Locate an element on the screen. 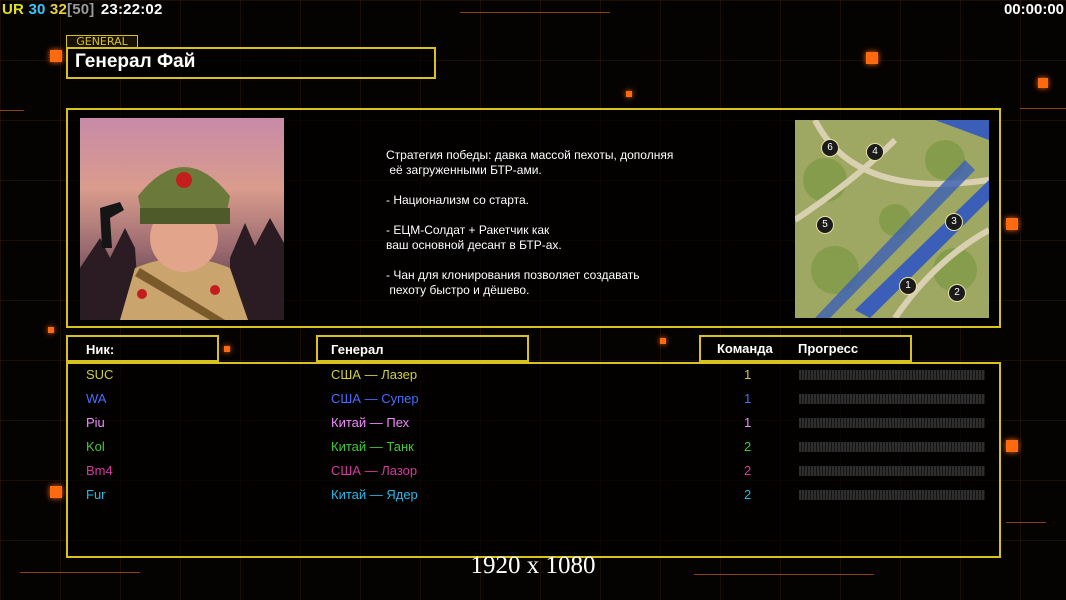  player-general: США — Лазер is located at coordinates (374, 374).